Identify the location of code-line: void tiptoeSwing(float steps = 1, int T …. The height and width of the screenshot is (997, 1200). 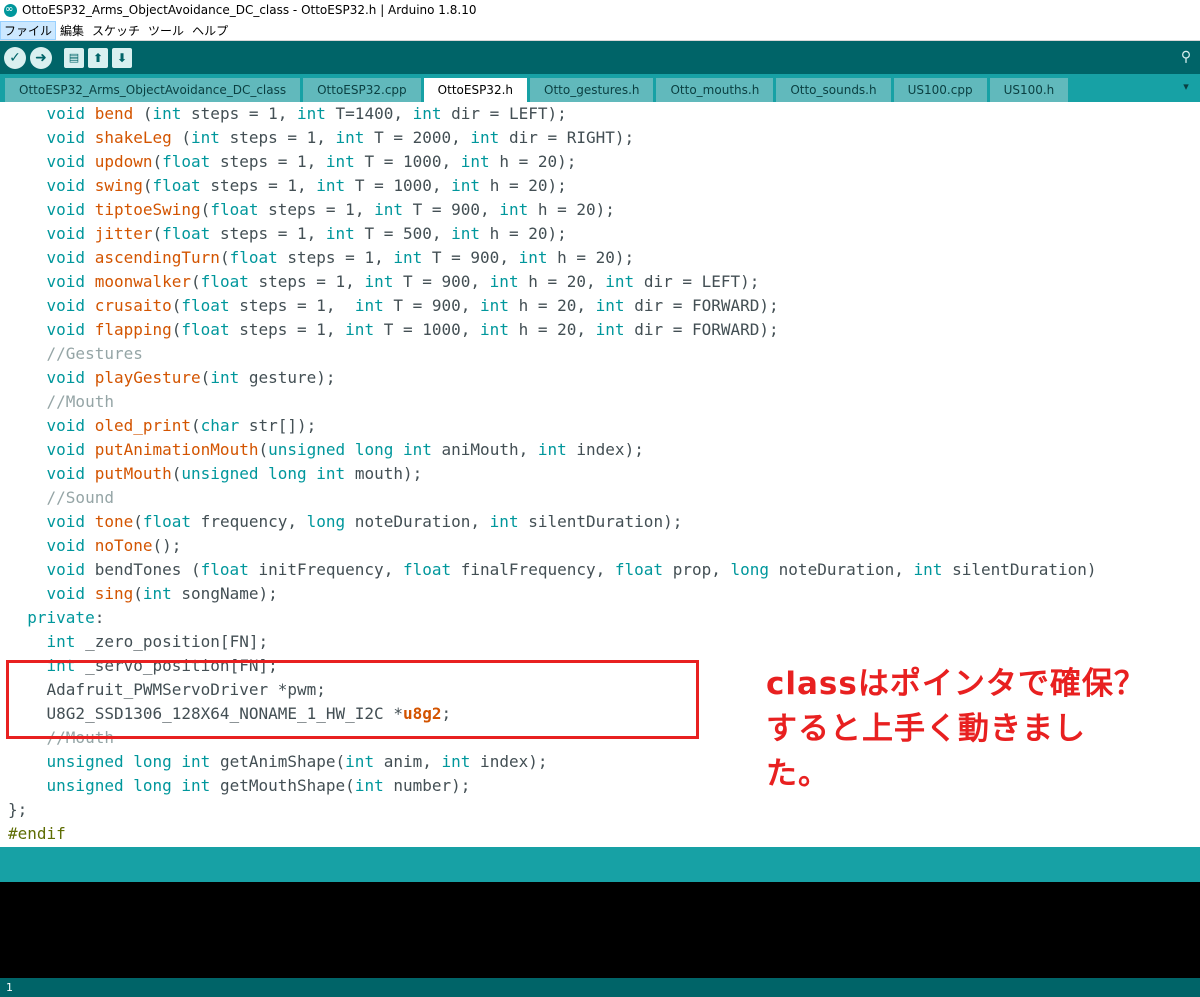
(311, 210).